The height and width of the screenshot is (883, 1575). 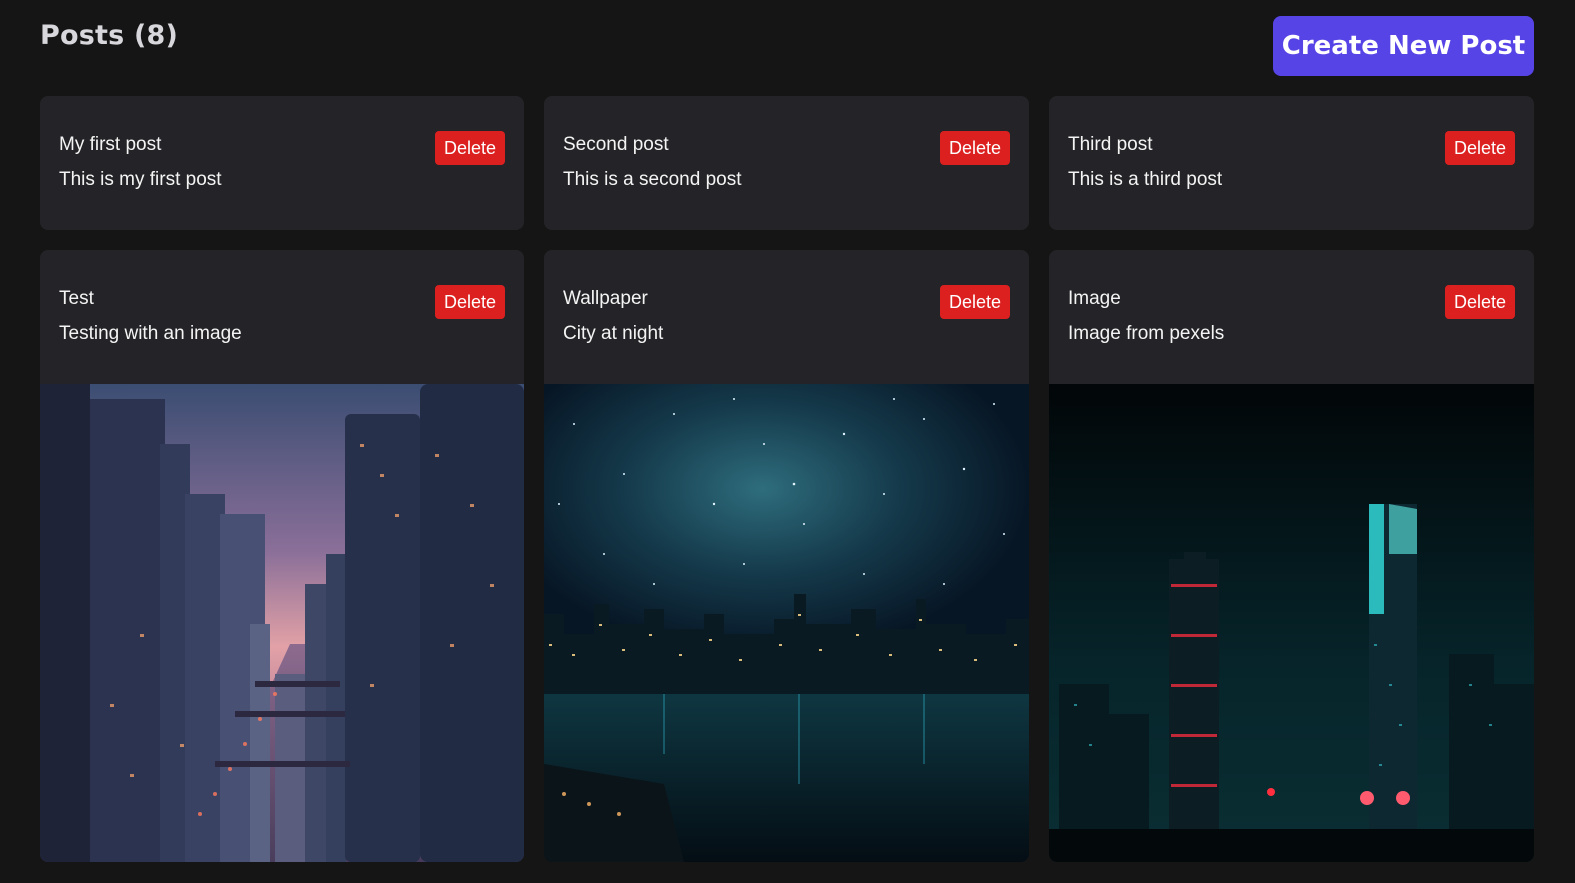 I want to click on post-body: City at night, so click(x=613, y=333).